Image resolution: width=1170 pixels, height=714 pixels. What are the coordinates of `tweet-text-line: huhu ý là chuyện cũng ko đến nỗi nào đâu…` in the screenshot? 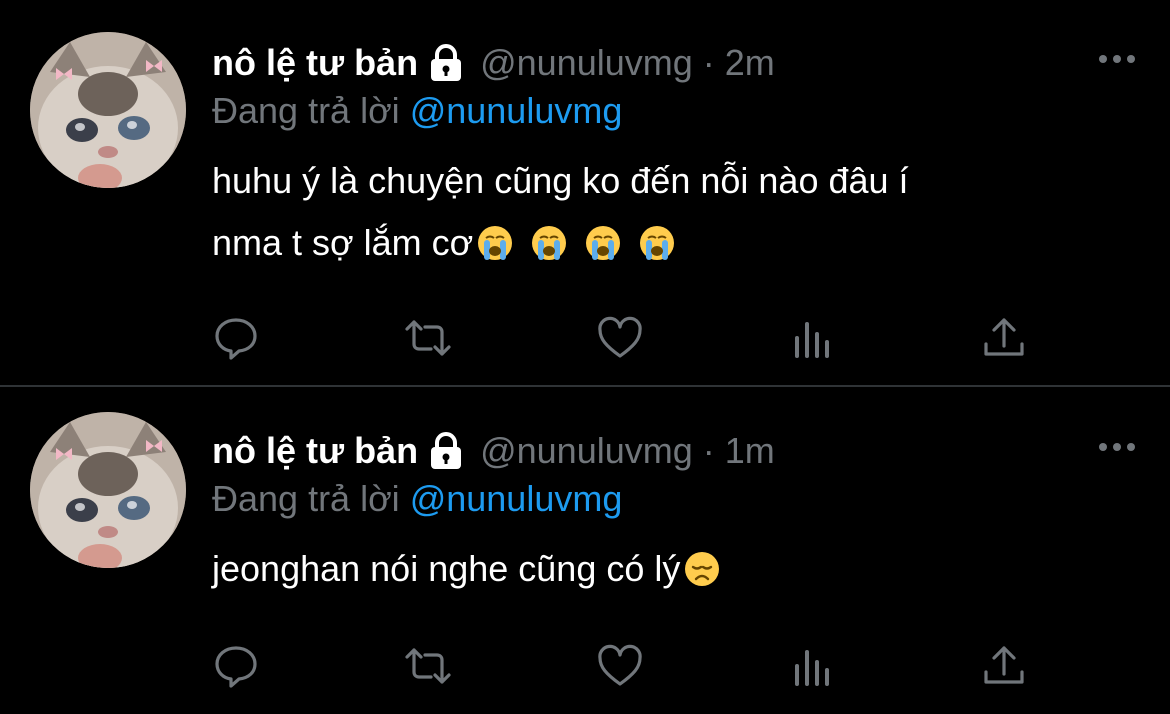 It's located at (560, 180).